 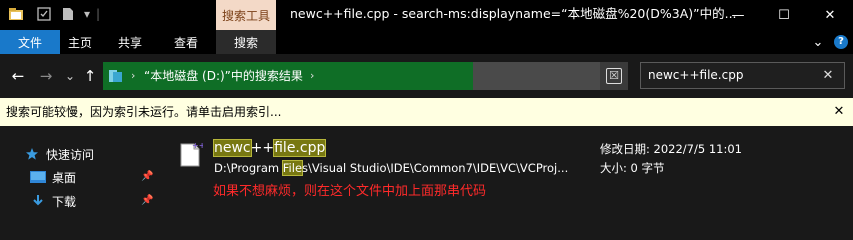 What do you see at coordinates (613, 168) in the screenshot?
I see `size-label: 大小:` at bounding box center [613, 168].